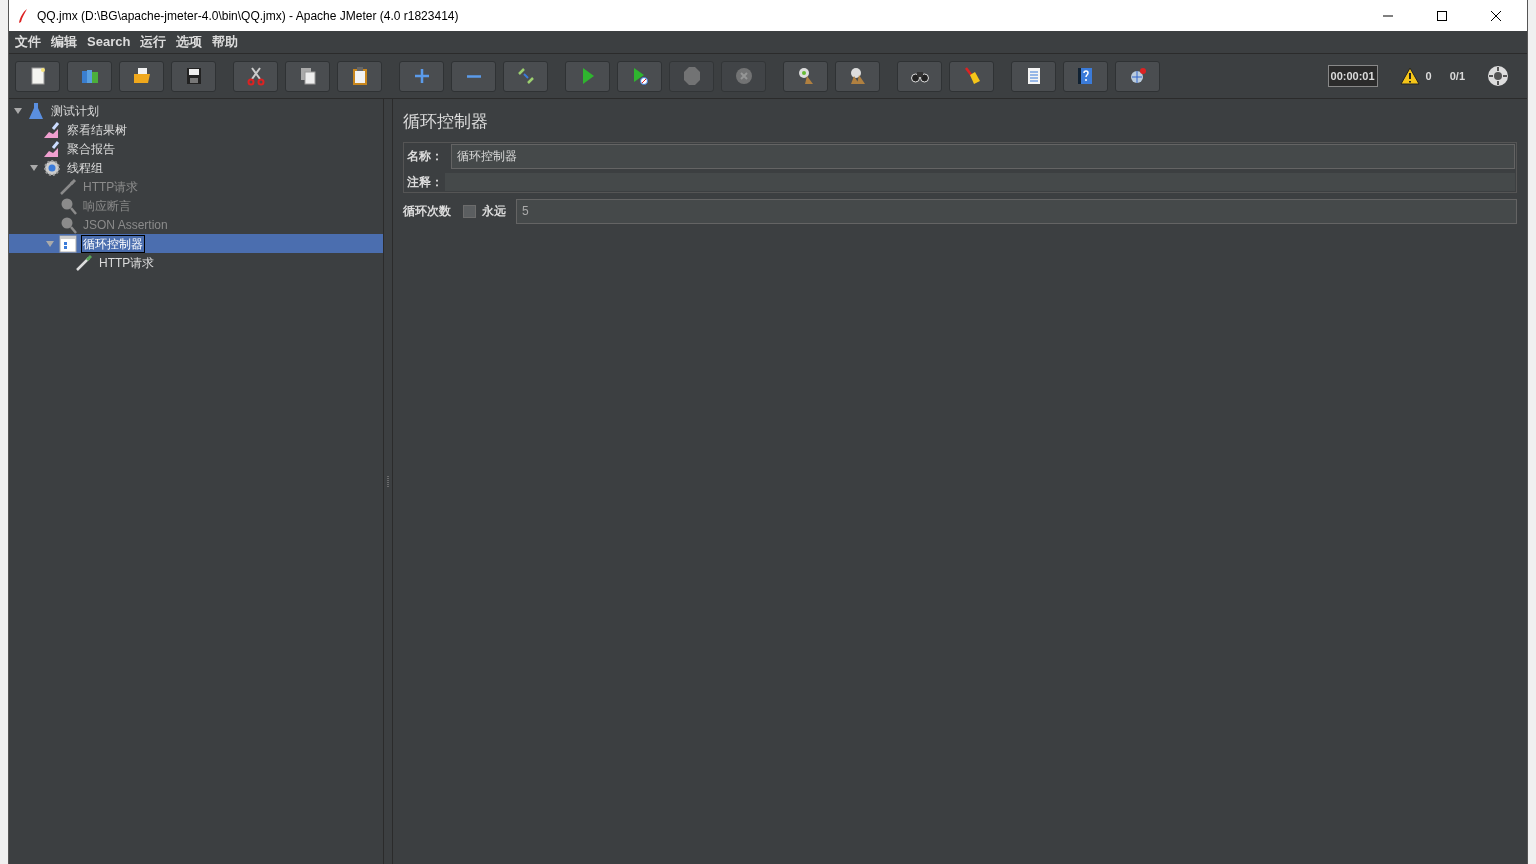 This screenshot has height=864, width=1536. I want to click on feather-icon, so click(23, 15).